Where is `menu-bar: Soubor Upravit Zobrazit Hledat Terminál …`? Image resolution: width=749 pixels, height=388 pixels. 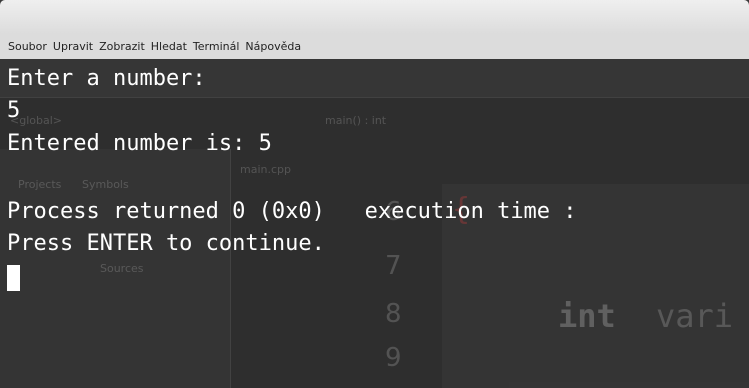 menu-bar: Soubor Upravit Zobrazit Hledat Terminál … is located at coordinates (374, 46).